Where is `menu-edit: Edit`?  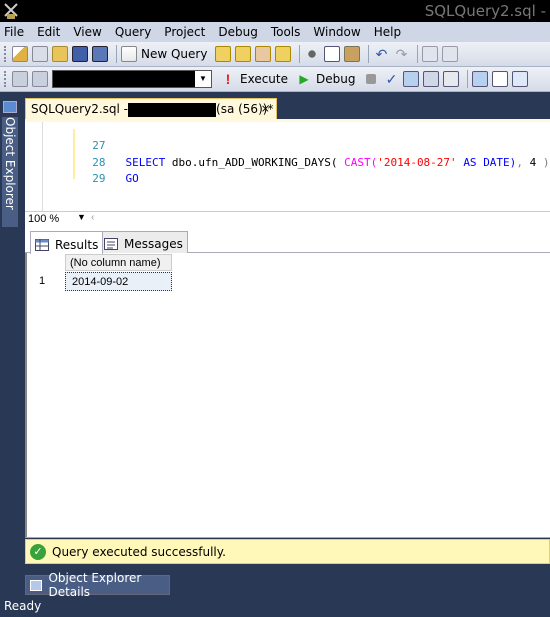
menu-edit: Edit is located at coordinates (48, 32).